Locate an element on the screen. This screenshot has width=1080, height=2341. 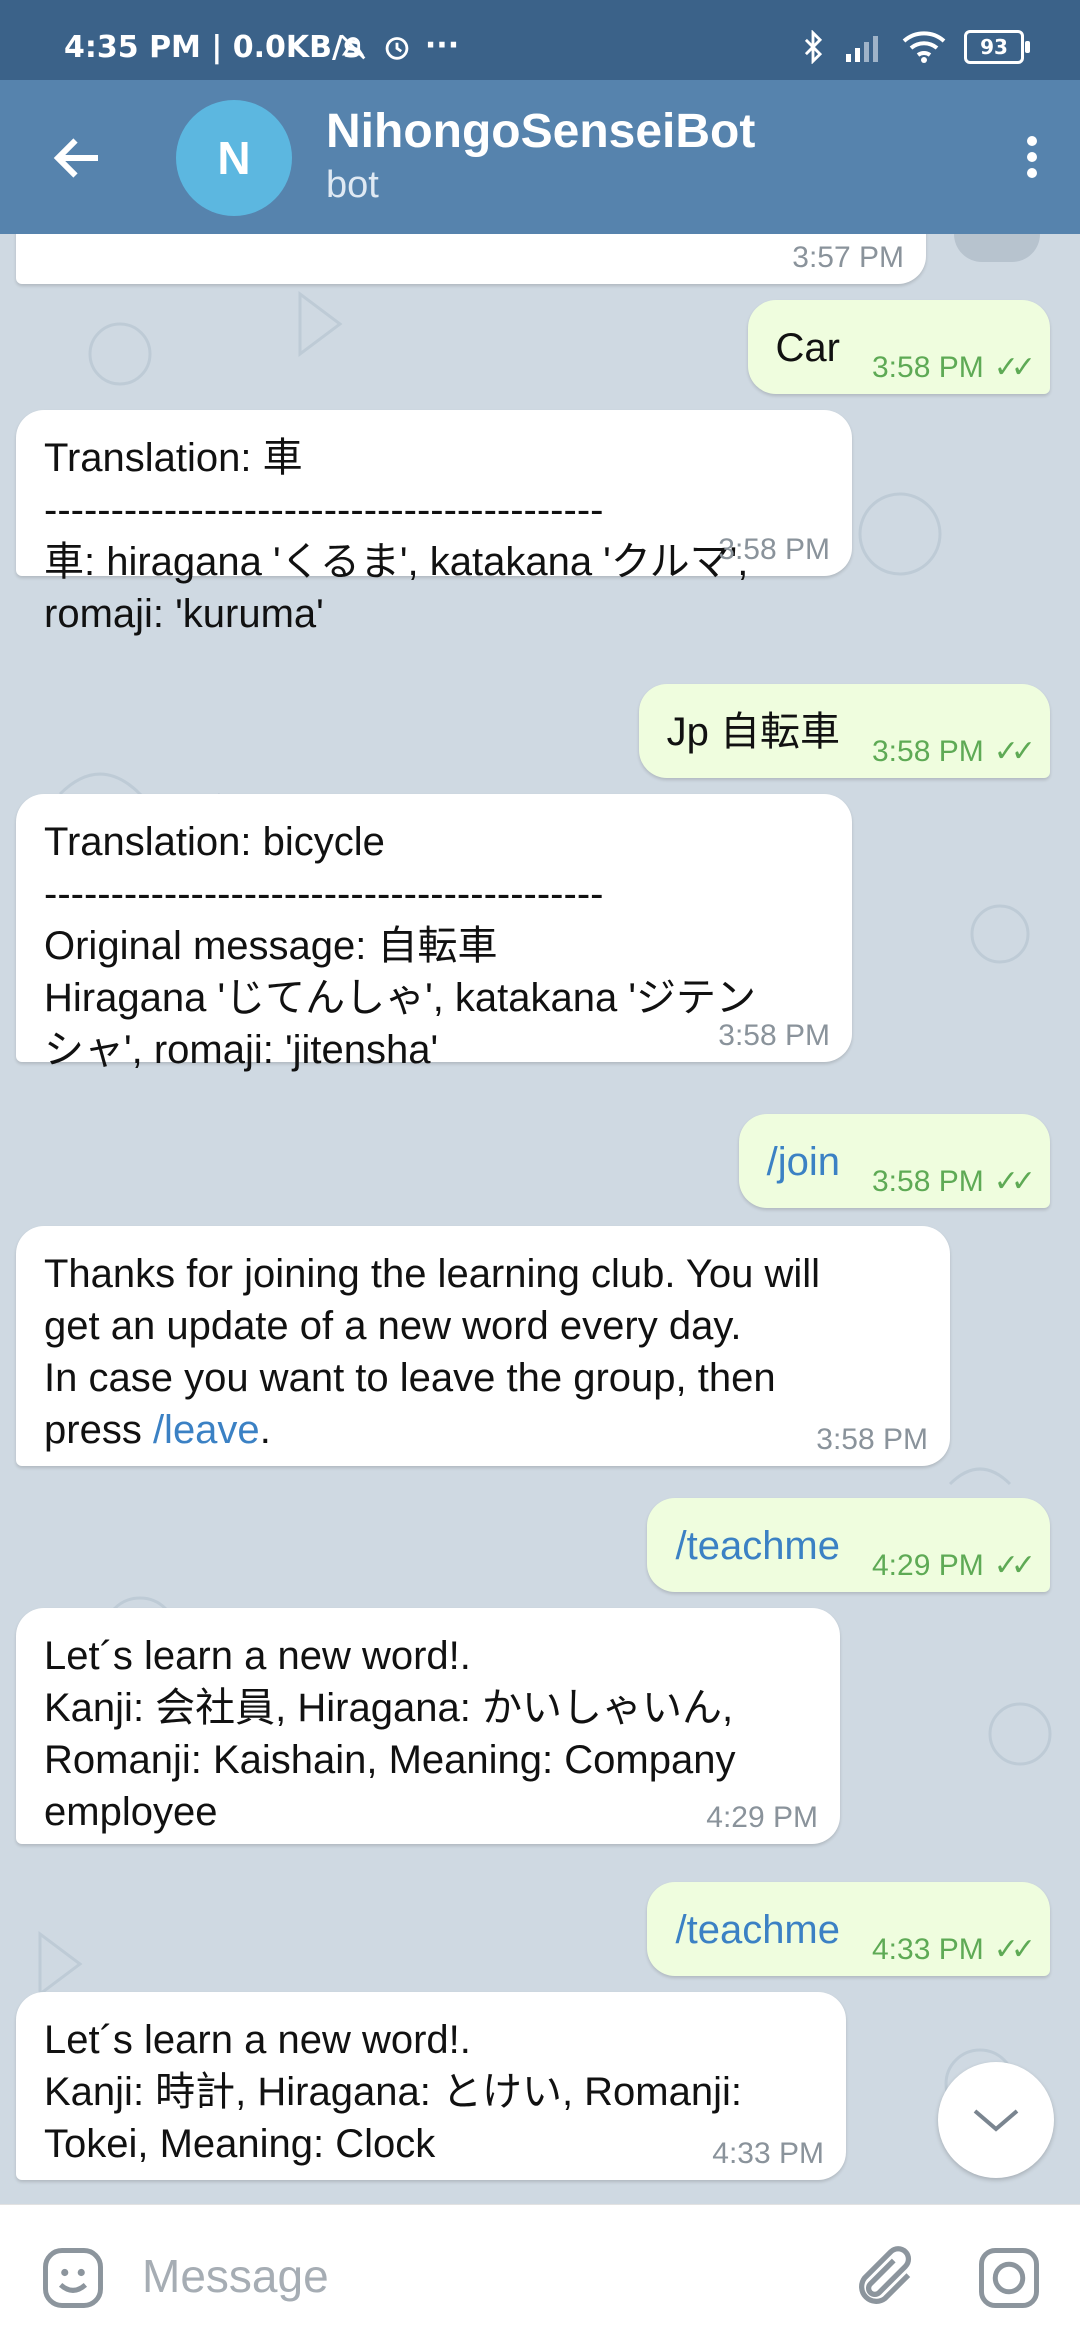
scroll-down-button is located at coordinates (996, 2120).